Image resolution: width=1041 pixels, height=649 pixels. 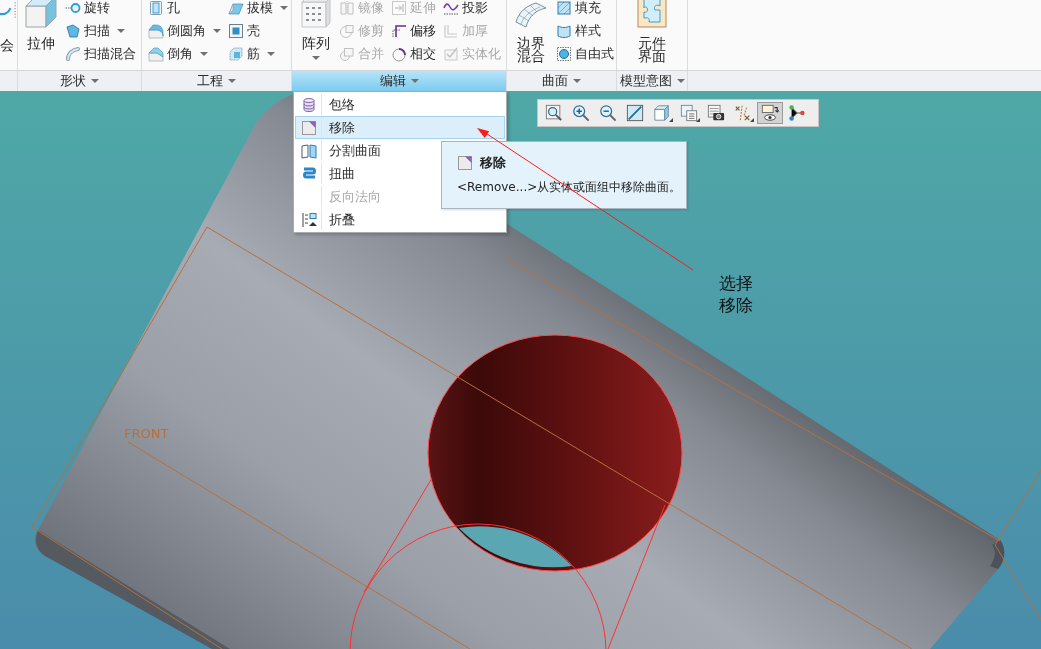 What do you see at coordinates (531, 31) in the screenshot?
I see `large-ribbon-button: 边界混合` at bounding box center [531, 31].